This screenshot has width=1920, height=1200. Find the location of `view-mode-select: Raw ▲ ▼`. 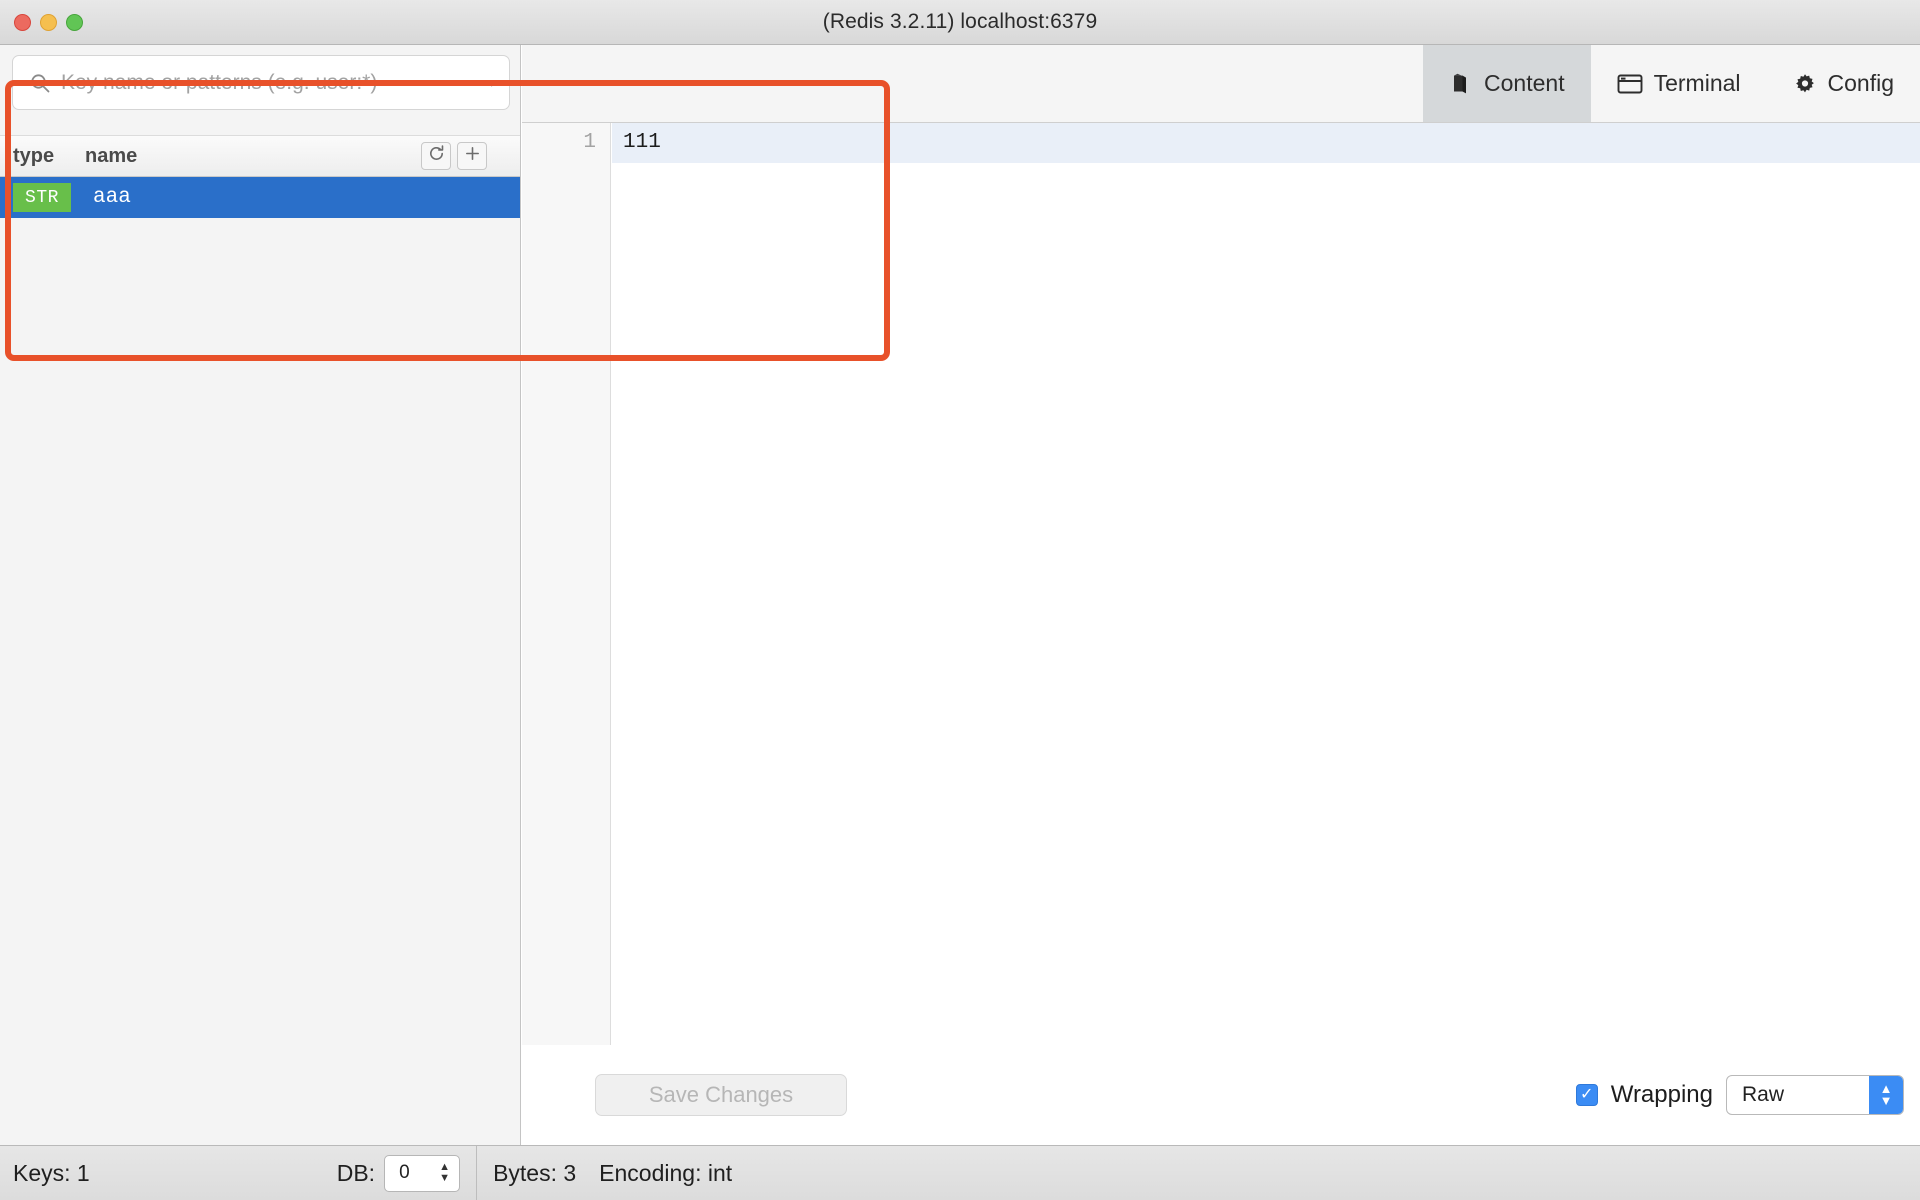

view-mode-select: Raw ▲ ▼ is located at coordinates (1815, 1095).